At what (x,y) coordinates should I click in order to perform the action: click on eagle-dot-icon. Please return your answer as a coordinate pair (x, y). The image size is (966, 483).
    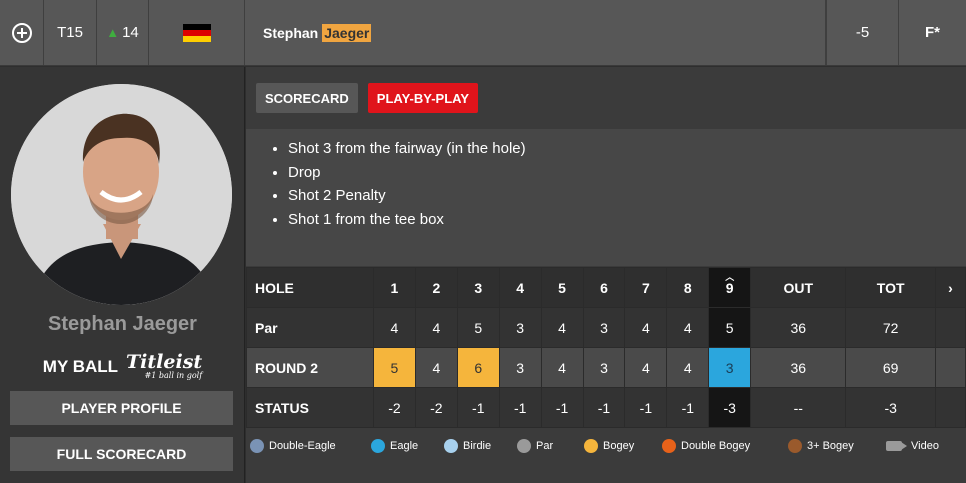
    Looking at the image, I should click on (378, 446).